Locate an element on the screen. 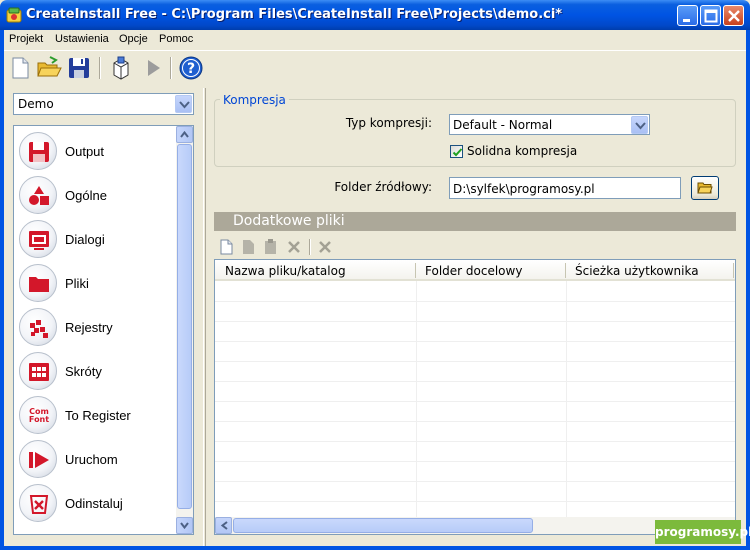  nav-item-uruchom: Uruchom is located at coordinates (96, 460).